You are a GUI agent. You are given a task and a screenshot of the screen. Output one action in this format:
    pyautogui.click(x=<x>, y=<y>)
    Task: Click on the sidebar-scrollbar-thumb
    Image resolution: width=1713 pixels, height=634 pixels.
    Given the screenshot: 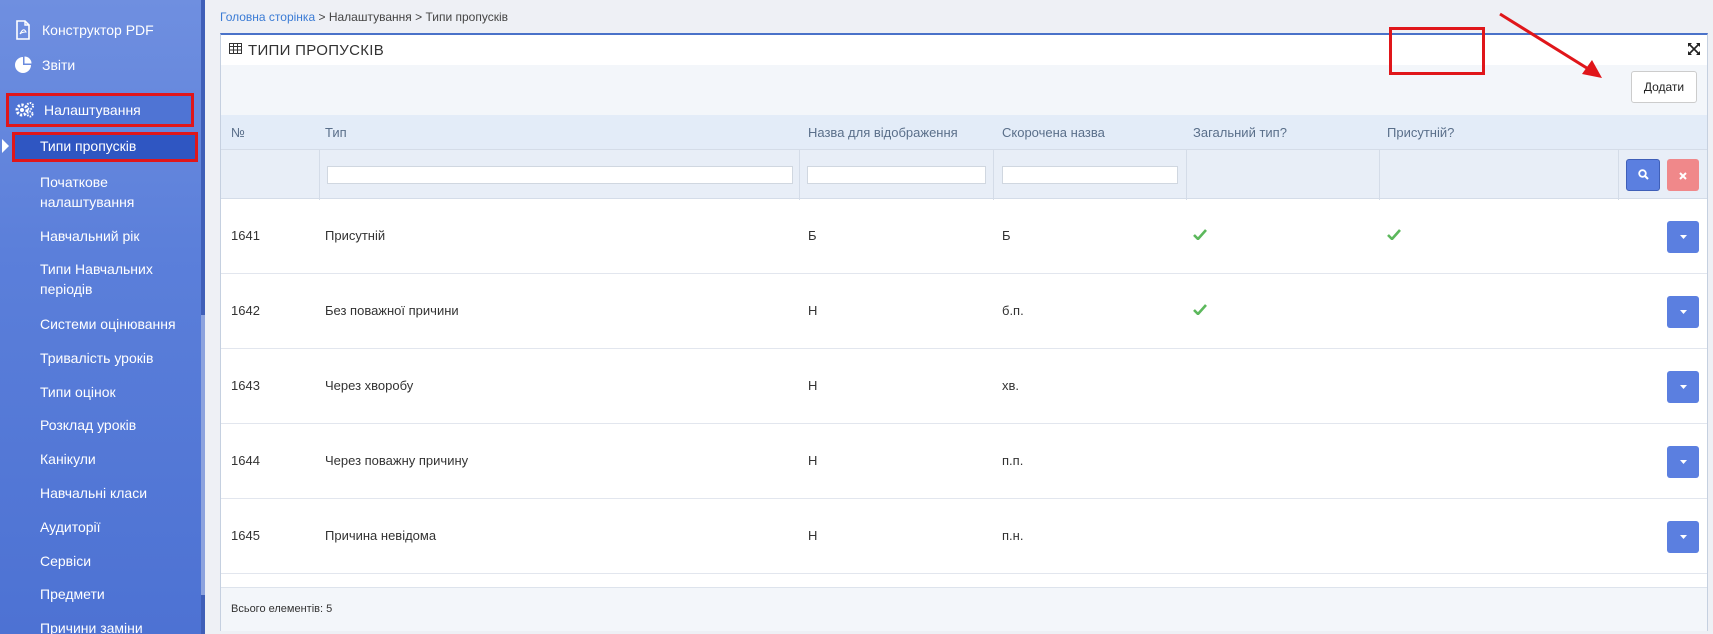 What is the action you would take?
    pyautogui.click(x=203, y=455)
    